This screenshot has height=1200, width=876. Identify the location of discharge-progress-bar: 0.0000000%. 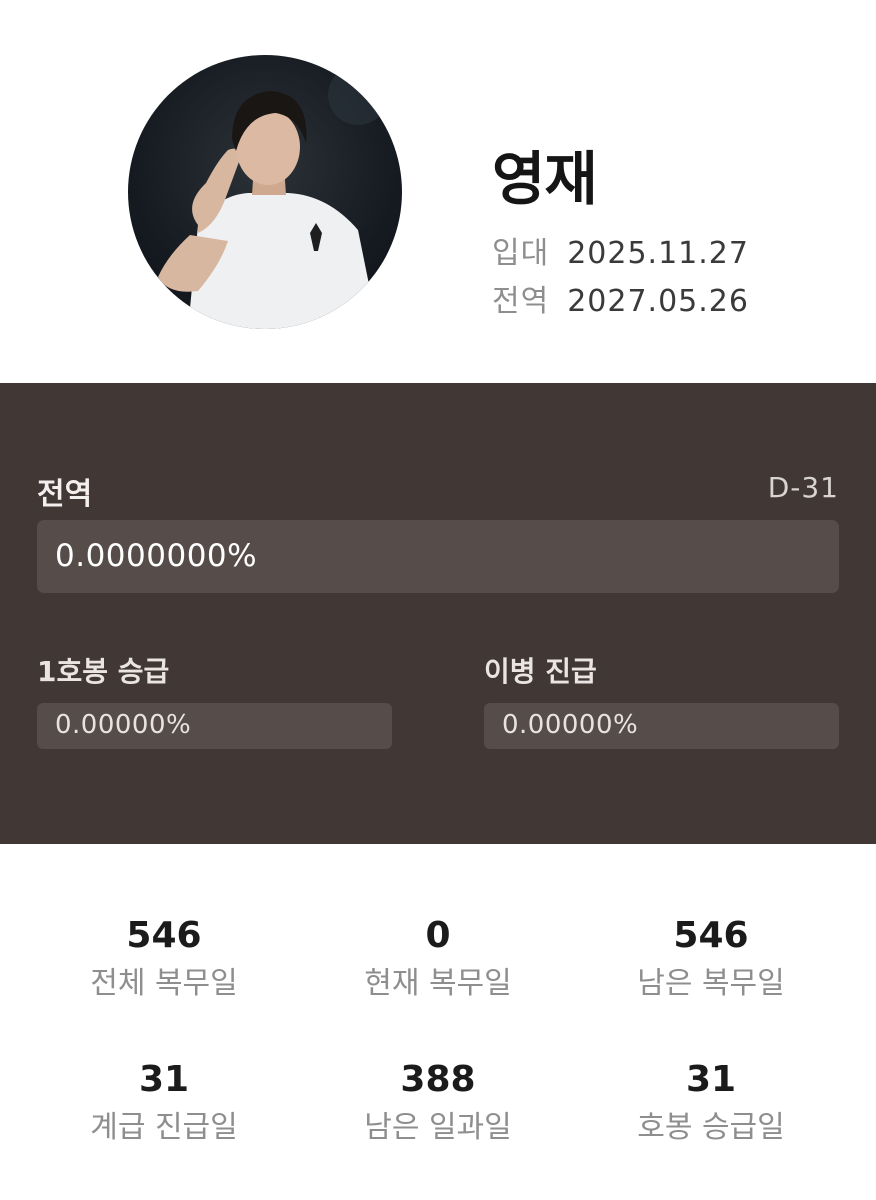
(438, 556).